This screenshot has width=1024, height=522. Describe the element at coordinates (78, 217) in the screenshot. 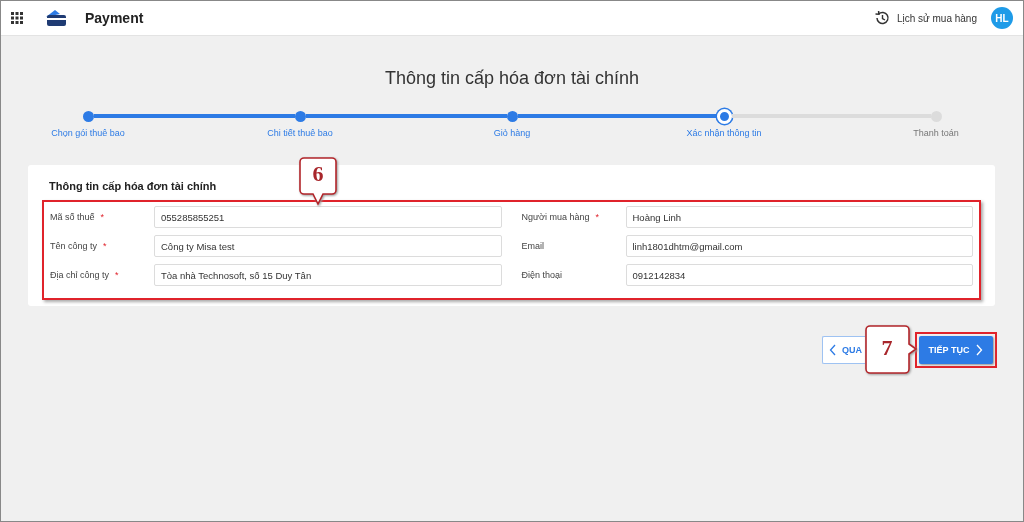

I see `field-label: Mã số thuế *` at that location.